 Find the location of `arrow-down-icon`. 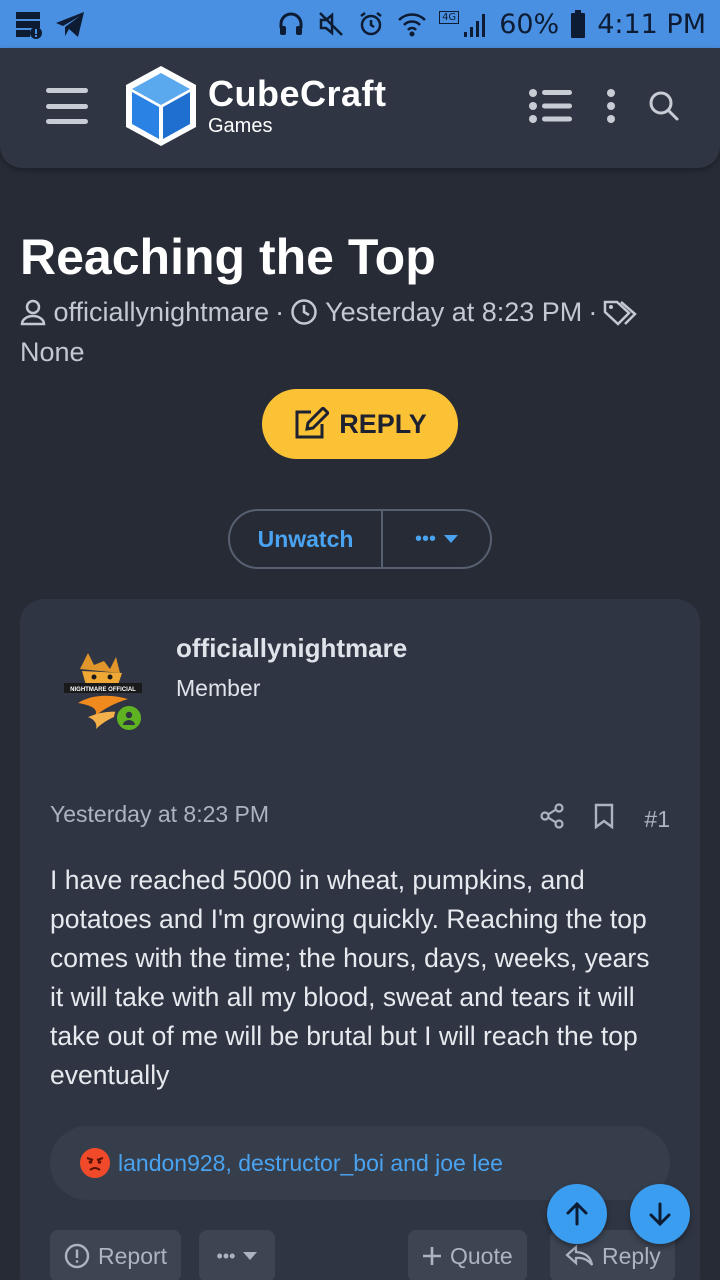

arrow-down-icon is located at coordinates (660, 1214).